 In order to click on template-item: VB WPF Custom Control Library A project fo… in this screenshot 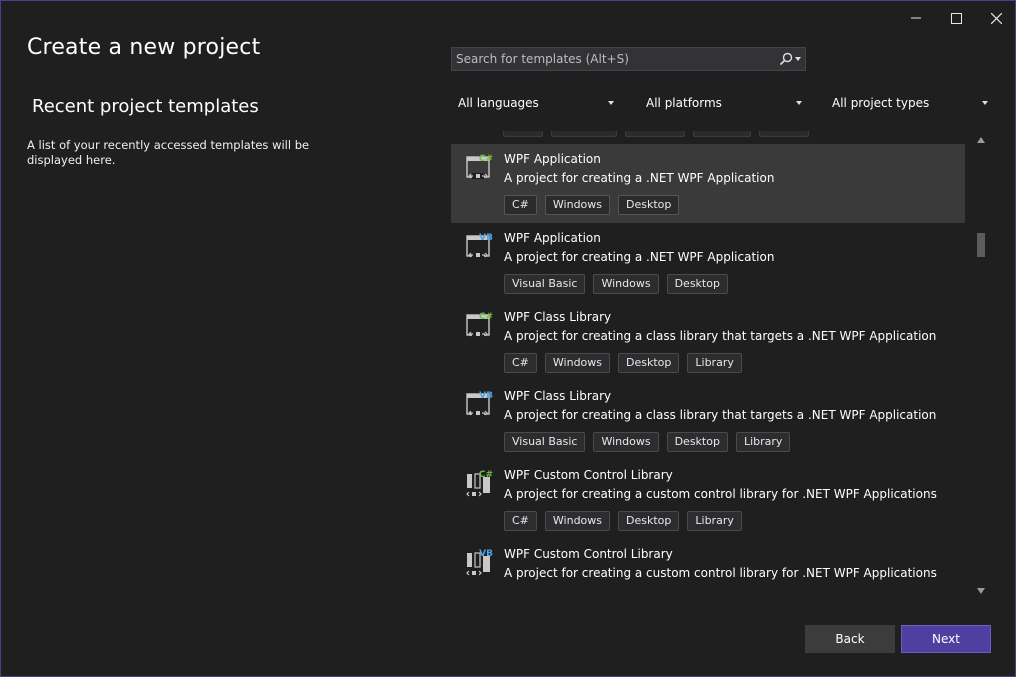, I will do `click(708, 570)`.